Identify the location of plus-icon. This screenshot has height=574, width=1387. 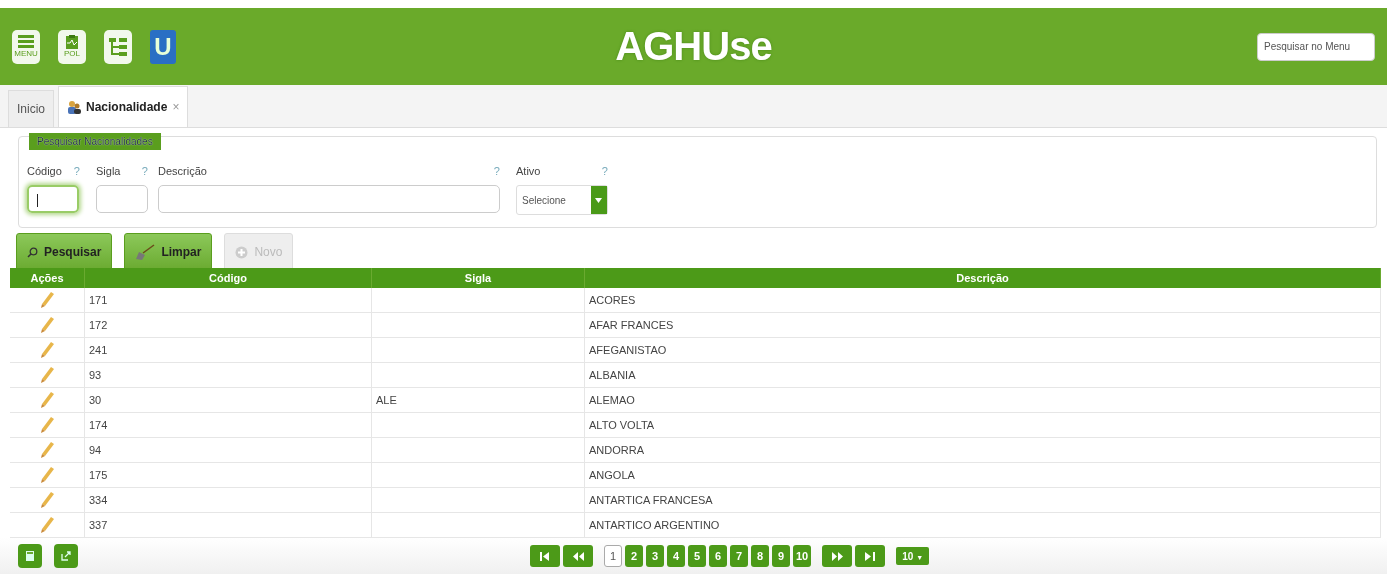
(242, 252).